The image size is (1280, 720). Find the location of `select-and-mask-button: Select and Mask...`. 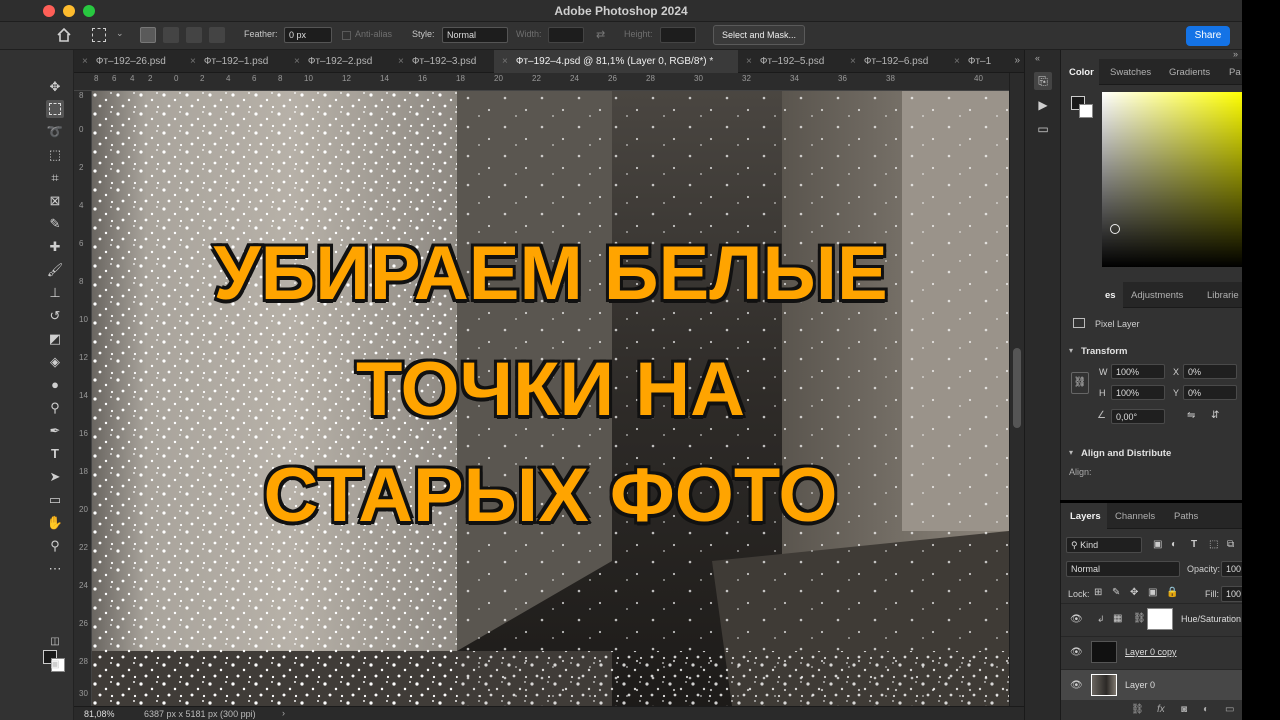

select-and-mask-button: Select and Mask... is located at coordinates (759, 35).